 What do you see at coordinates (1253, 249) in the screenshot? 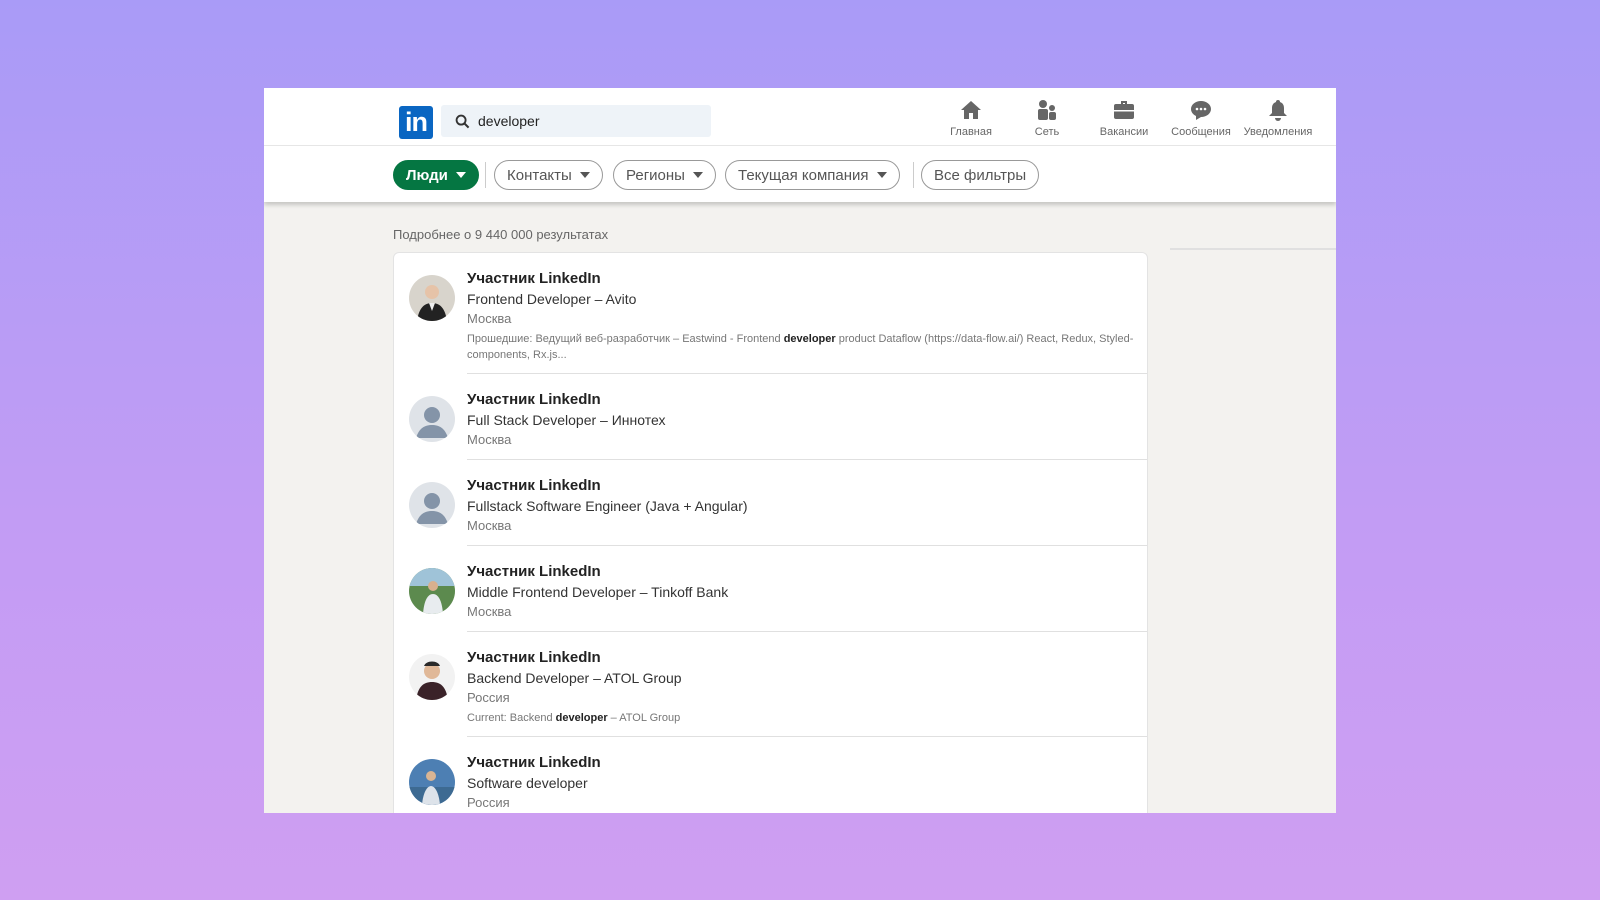
I see `right-panel` at bounding box center [1253, 249].